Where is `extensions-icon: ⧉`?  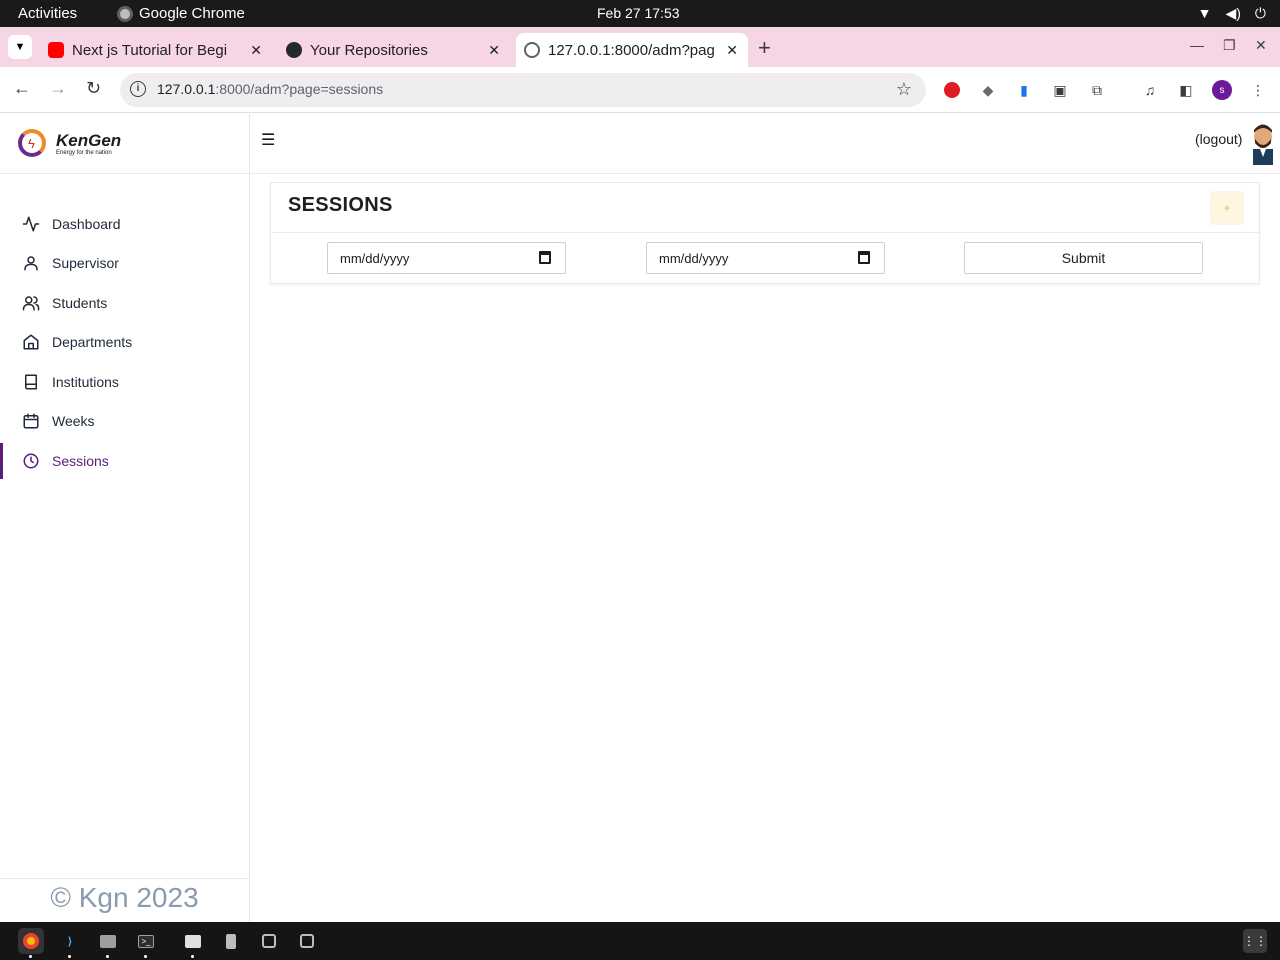 extensions-icon: ⧉ is located at coordinates (1097, 90).